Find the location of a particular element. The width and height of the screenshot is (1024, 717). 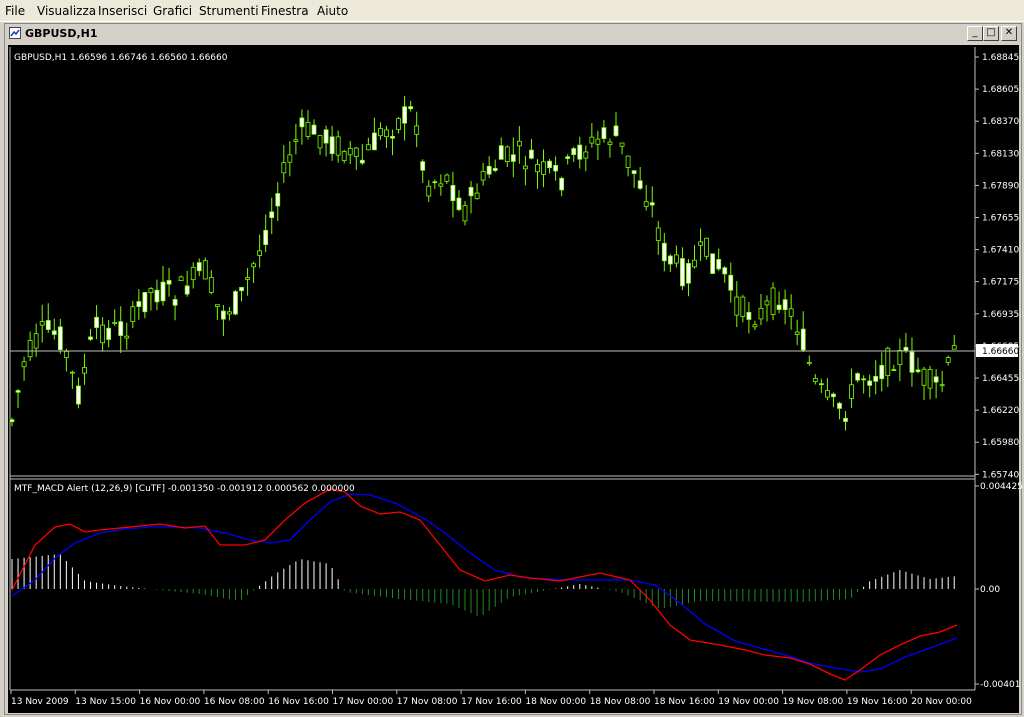

price-tick-label: 1.68845 is located at coordinates (1000, 58).